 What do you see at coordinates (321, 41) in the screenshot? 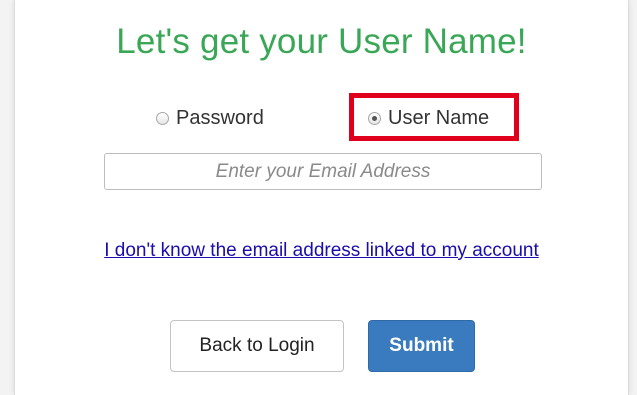
I see `page-title: Let's get your User Name!` at bounding box center [321, 41].